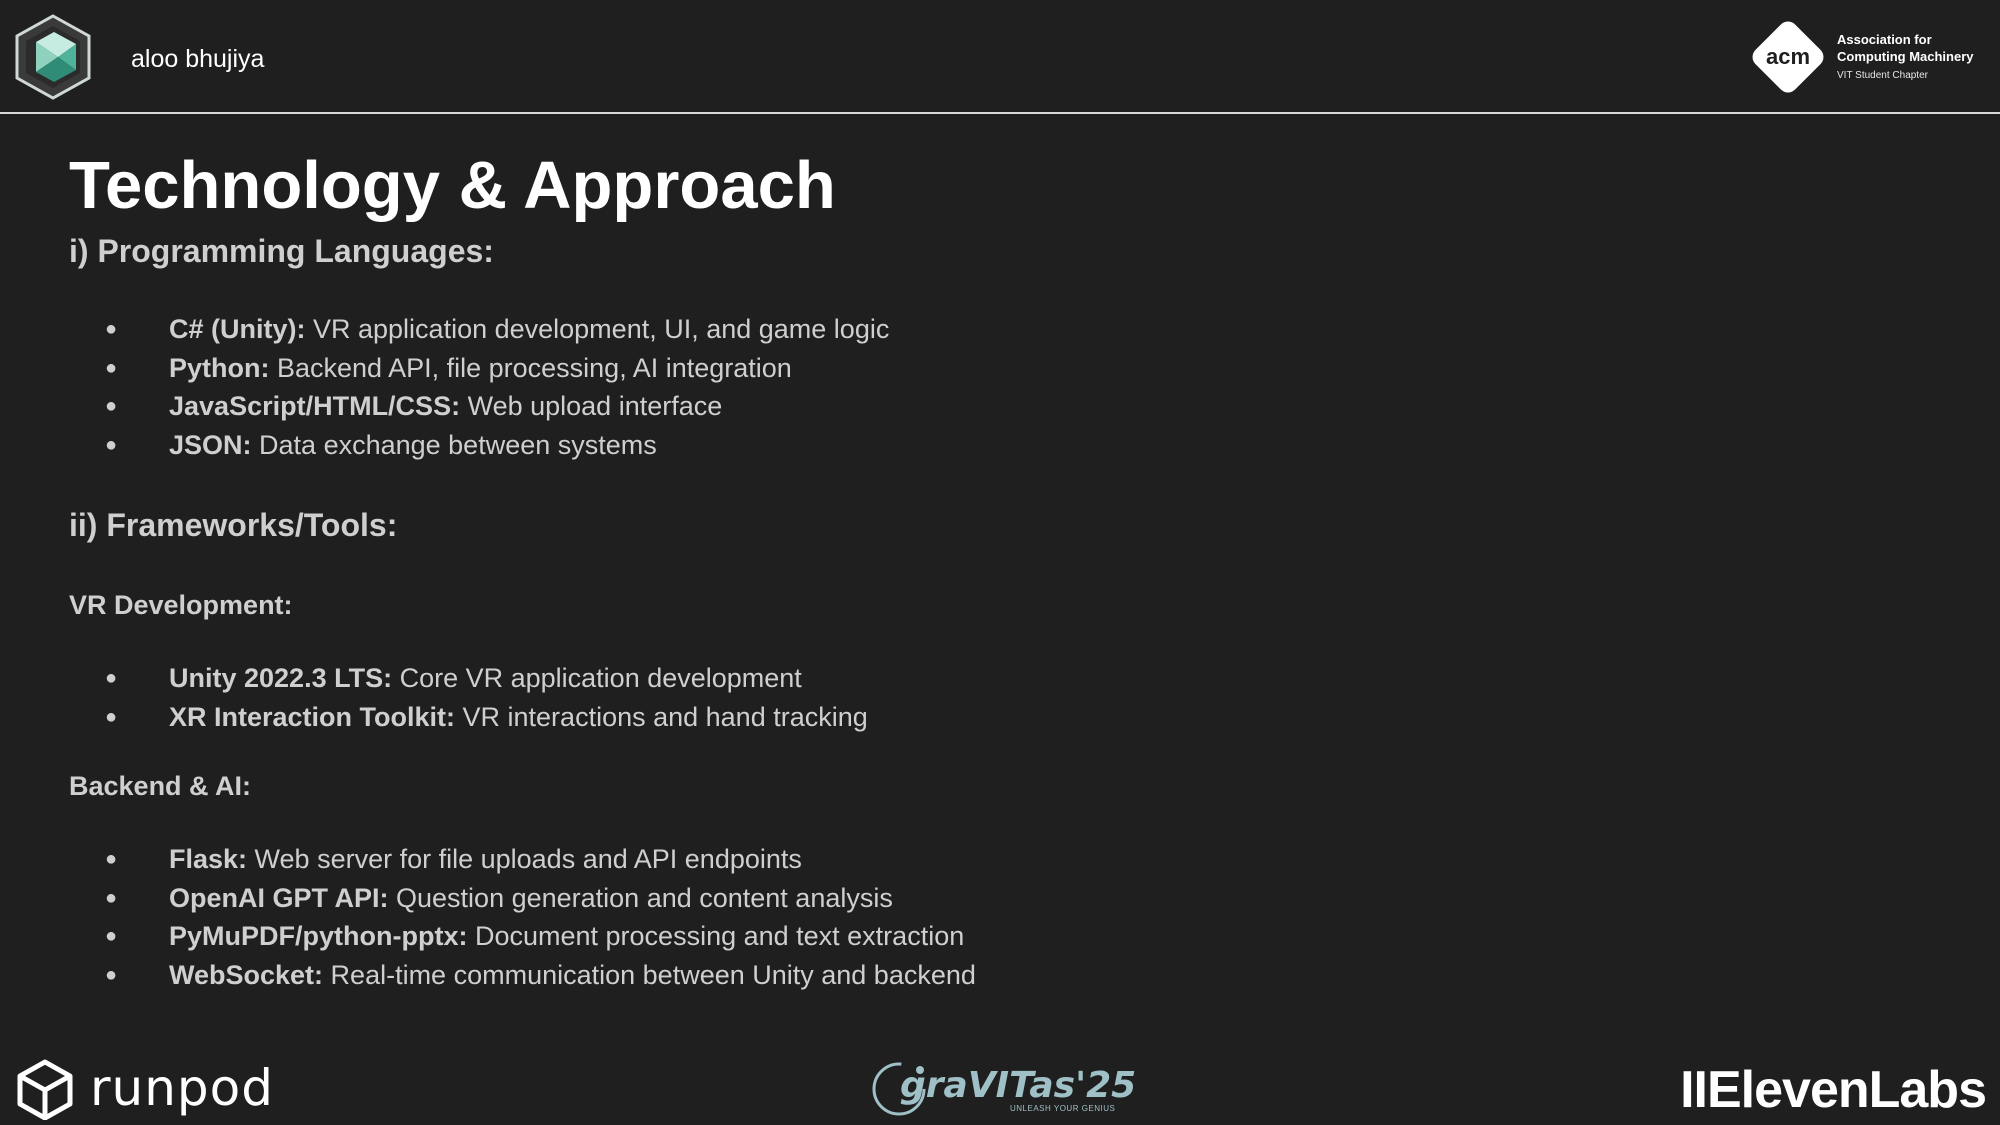 The width and height of the screenshot is (2000, 1125). I want to click on backend-ai-heading: Backend & AI:, so click(160, 786).